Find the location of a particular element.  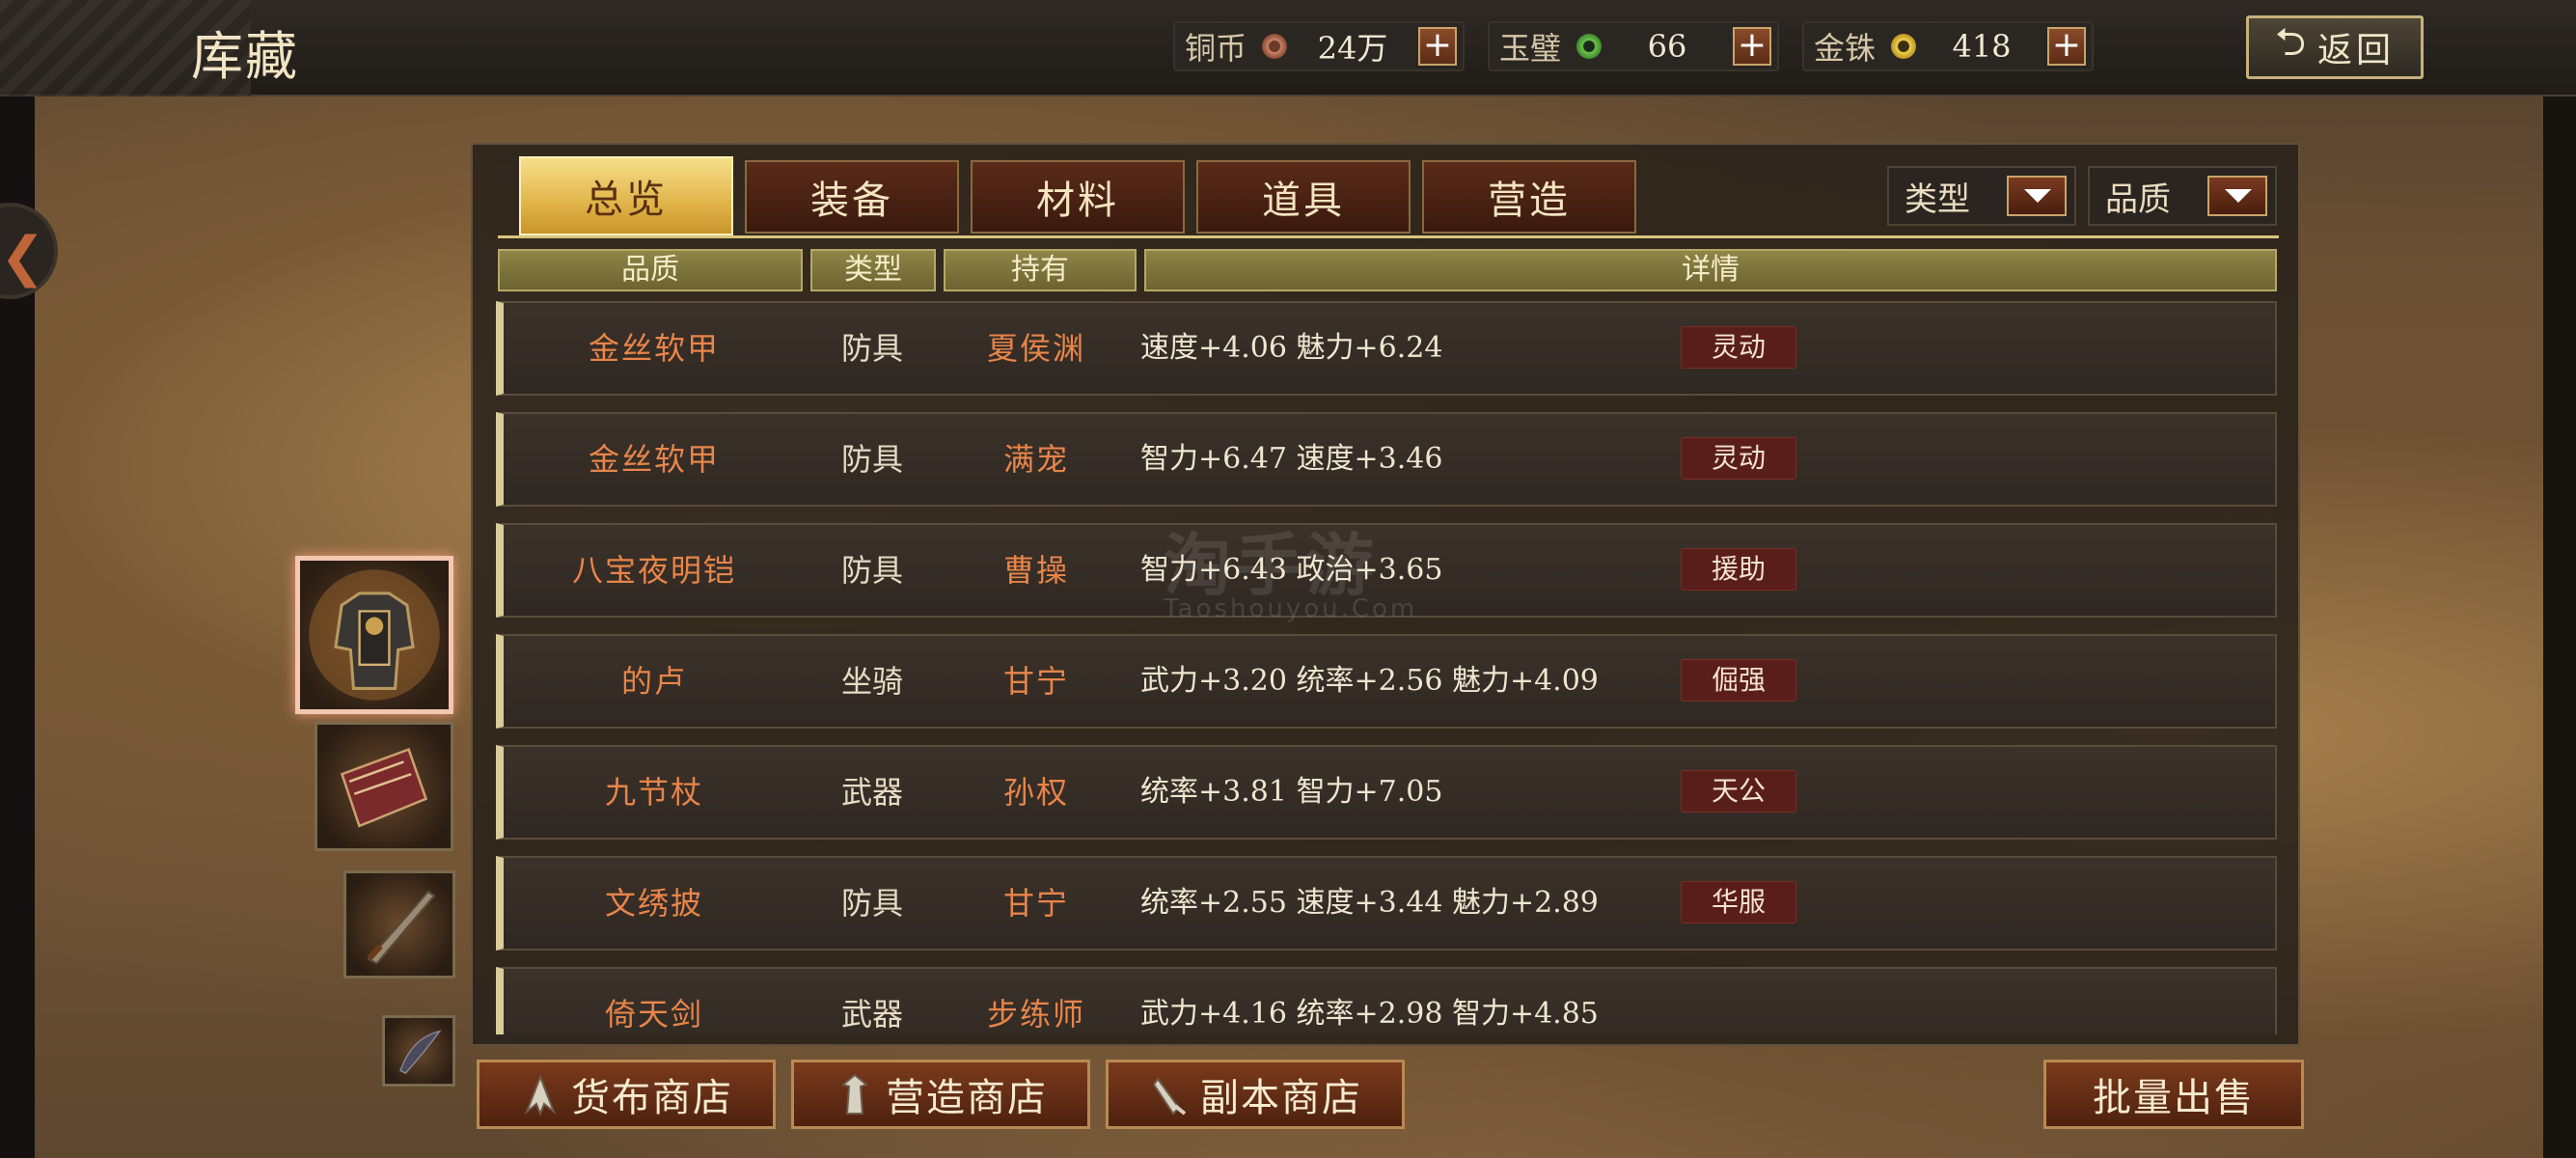

table-row: 文绣披 防具 甘宁 统率+2.55 速度+3.44 魅力+2.89 华服 is located at coordinates (1387, 903).